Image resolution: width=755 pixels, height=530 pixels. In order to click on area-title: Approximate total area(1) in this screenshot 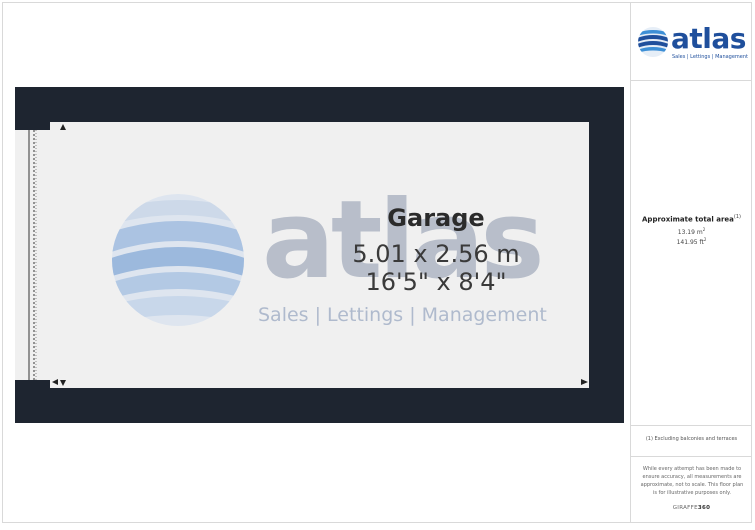, I will do `click(691, 218)`.